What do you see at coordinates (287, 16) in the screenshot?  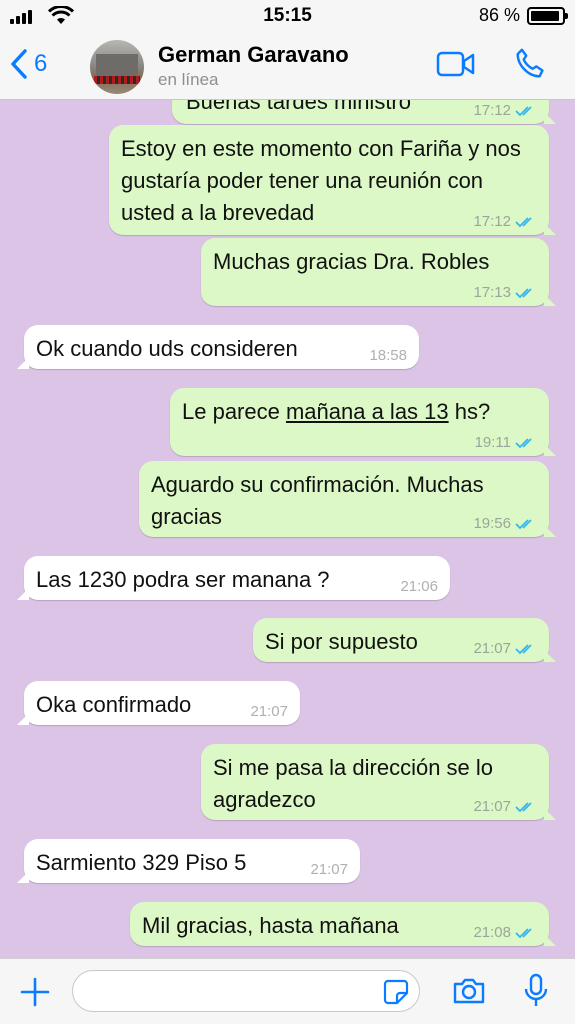 I see `status-bar: 15:15 86 %` at bounding box center [287, 16].